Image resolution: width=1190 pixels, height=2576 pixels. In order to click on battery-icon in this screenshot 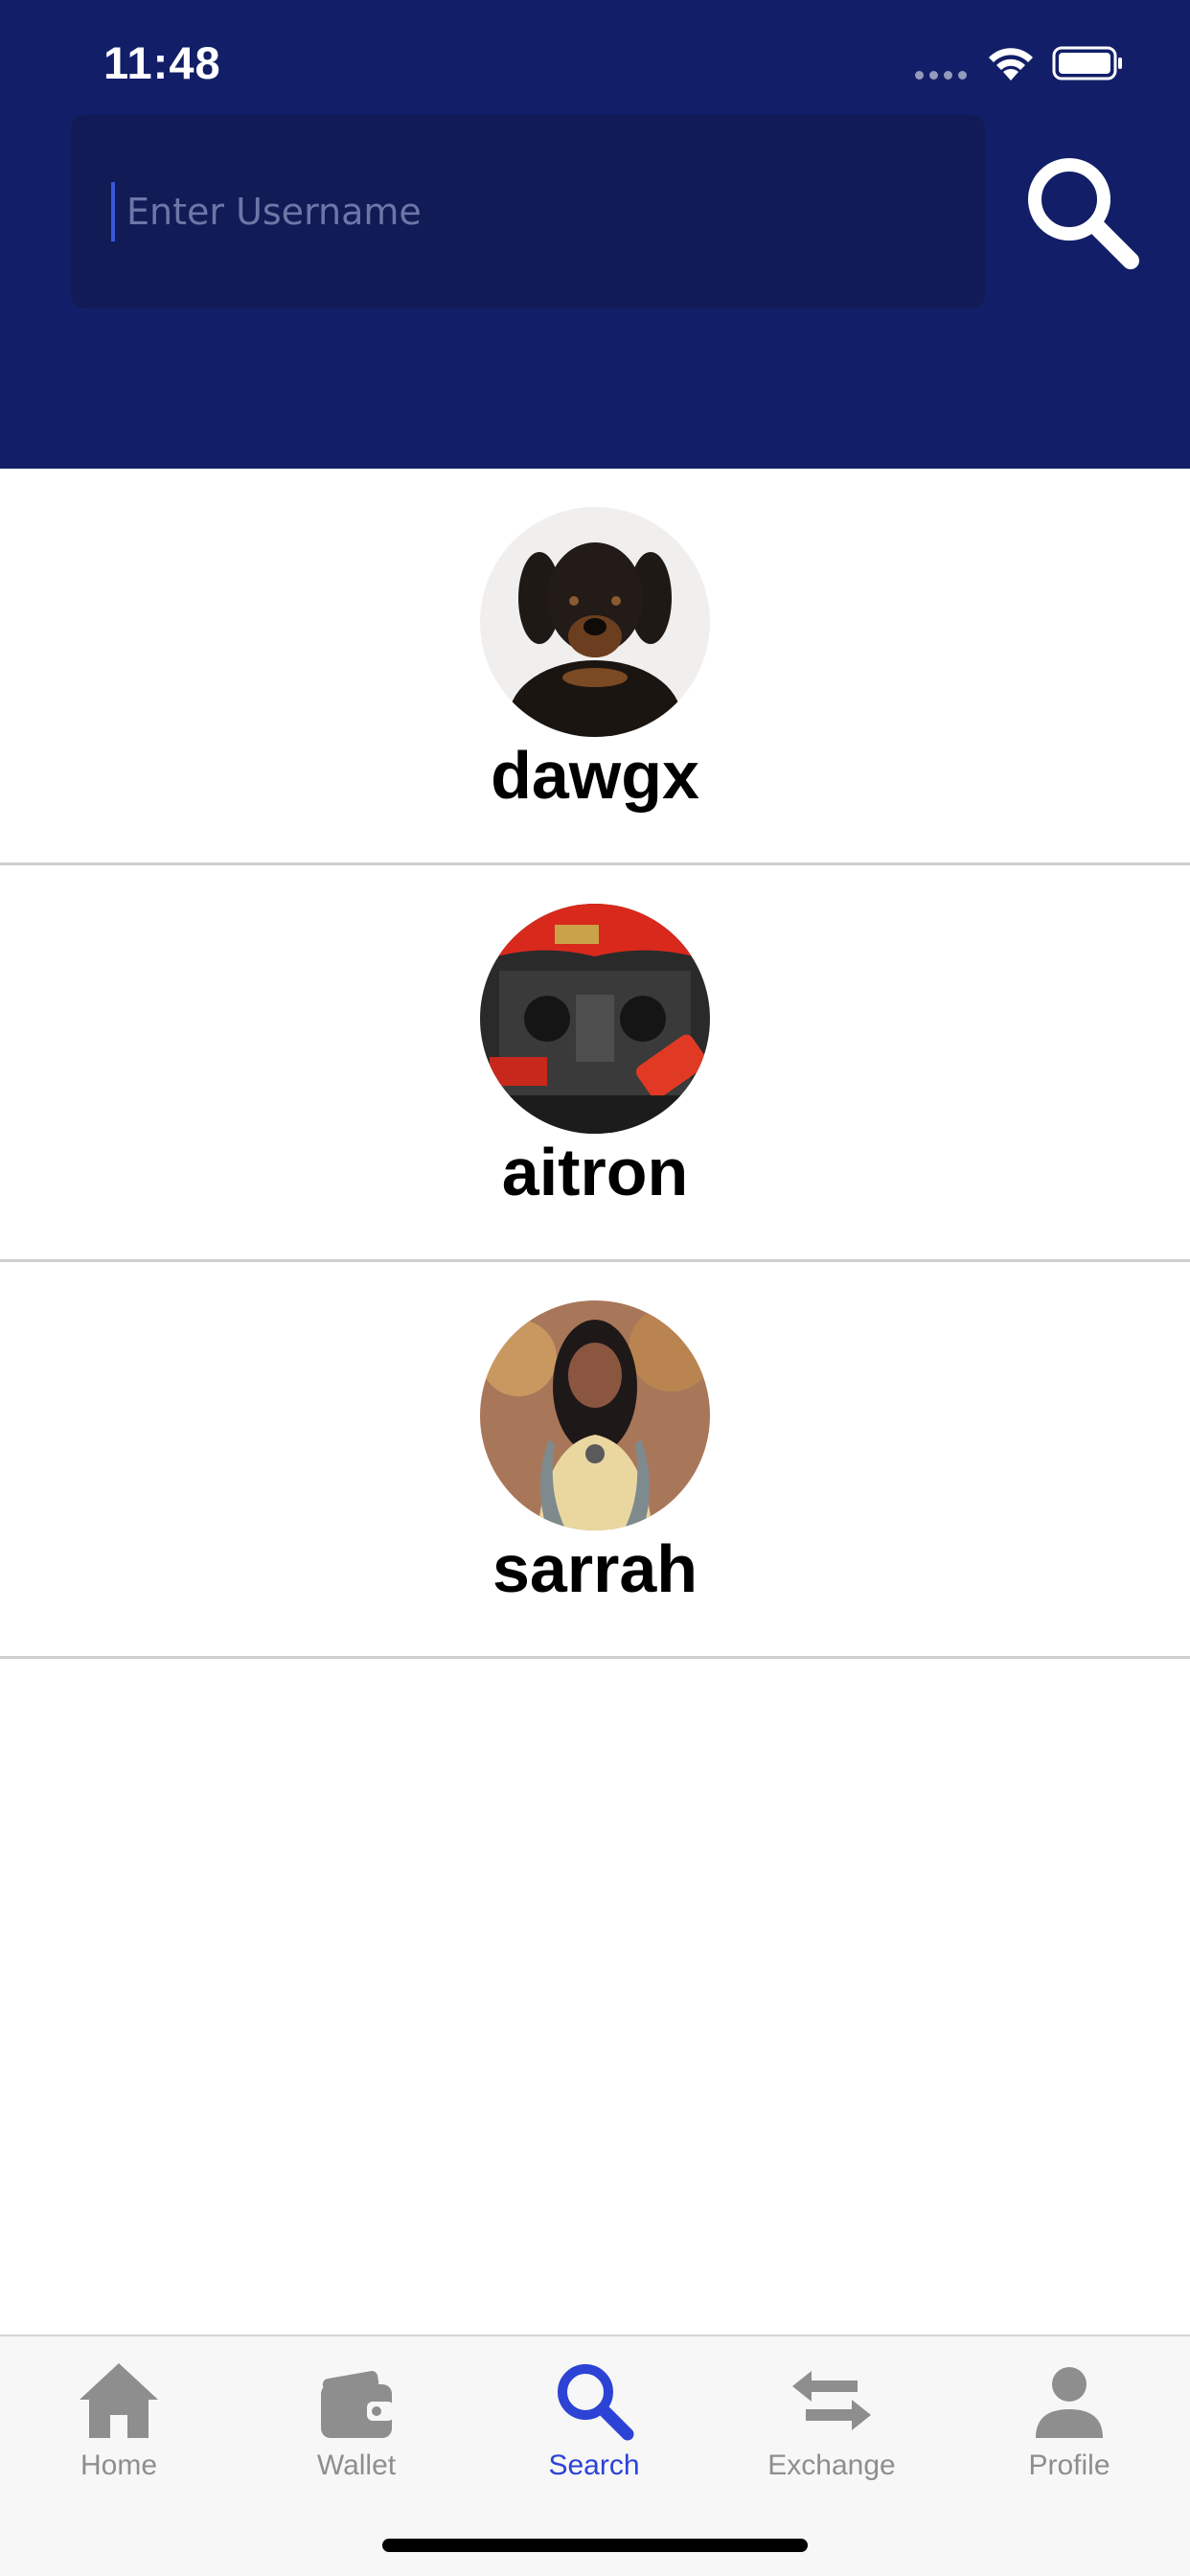, I will do `click(1087, 63)`.